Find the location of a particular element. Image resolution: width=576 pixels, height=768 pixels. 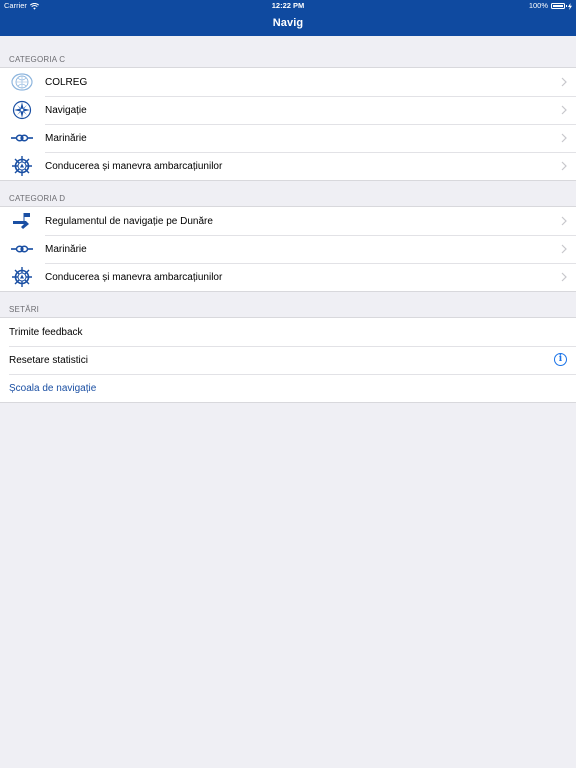

list-item-conducerea-d: Conducerea și manevra ambarcațiunilor is located at coordinates (288, 277).